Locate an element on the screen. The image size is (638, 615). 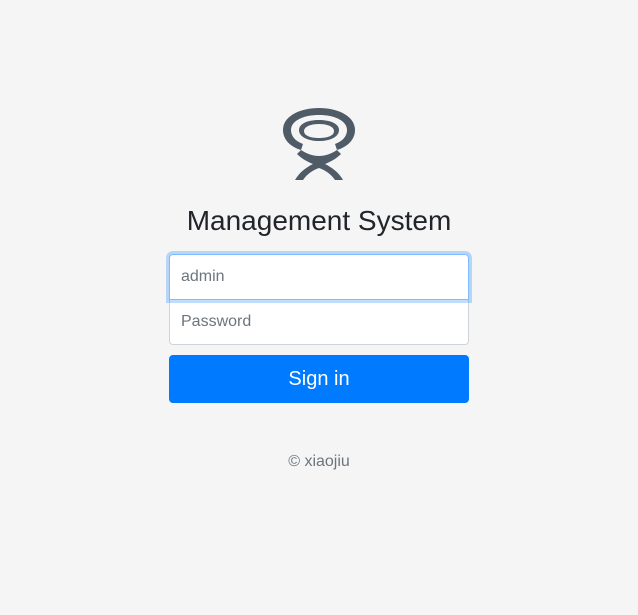
email-field is located at coordinates (319, 277).